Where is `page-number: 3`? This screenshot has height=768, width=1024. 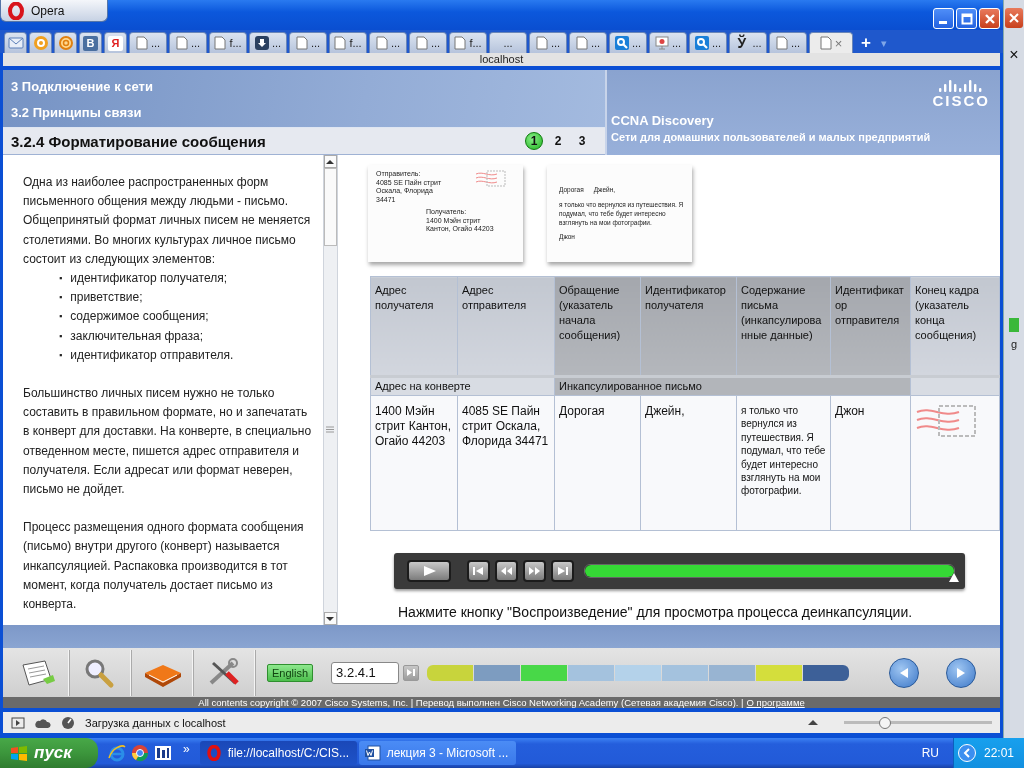
page-number: 3 is located at coordinates (582, 141).